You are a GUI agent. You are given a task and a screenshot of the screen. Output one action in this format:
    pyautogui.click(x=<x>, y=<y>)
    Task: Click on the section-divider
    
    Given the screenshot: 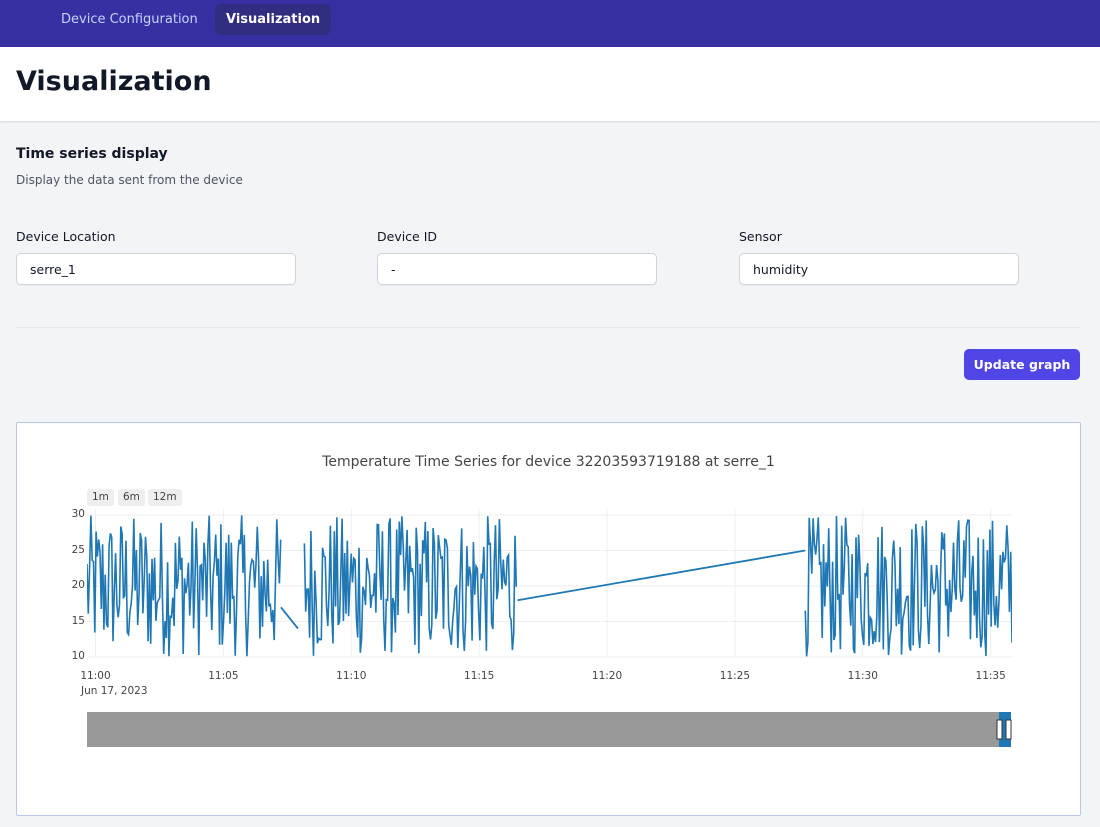 What is the action you would take?
    pyautogui.click(x=548, y=327)
    